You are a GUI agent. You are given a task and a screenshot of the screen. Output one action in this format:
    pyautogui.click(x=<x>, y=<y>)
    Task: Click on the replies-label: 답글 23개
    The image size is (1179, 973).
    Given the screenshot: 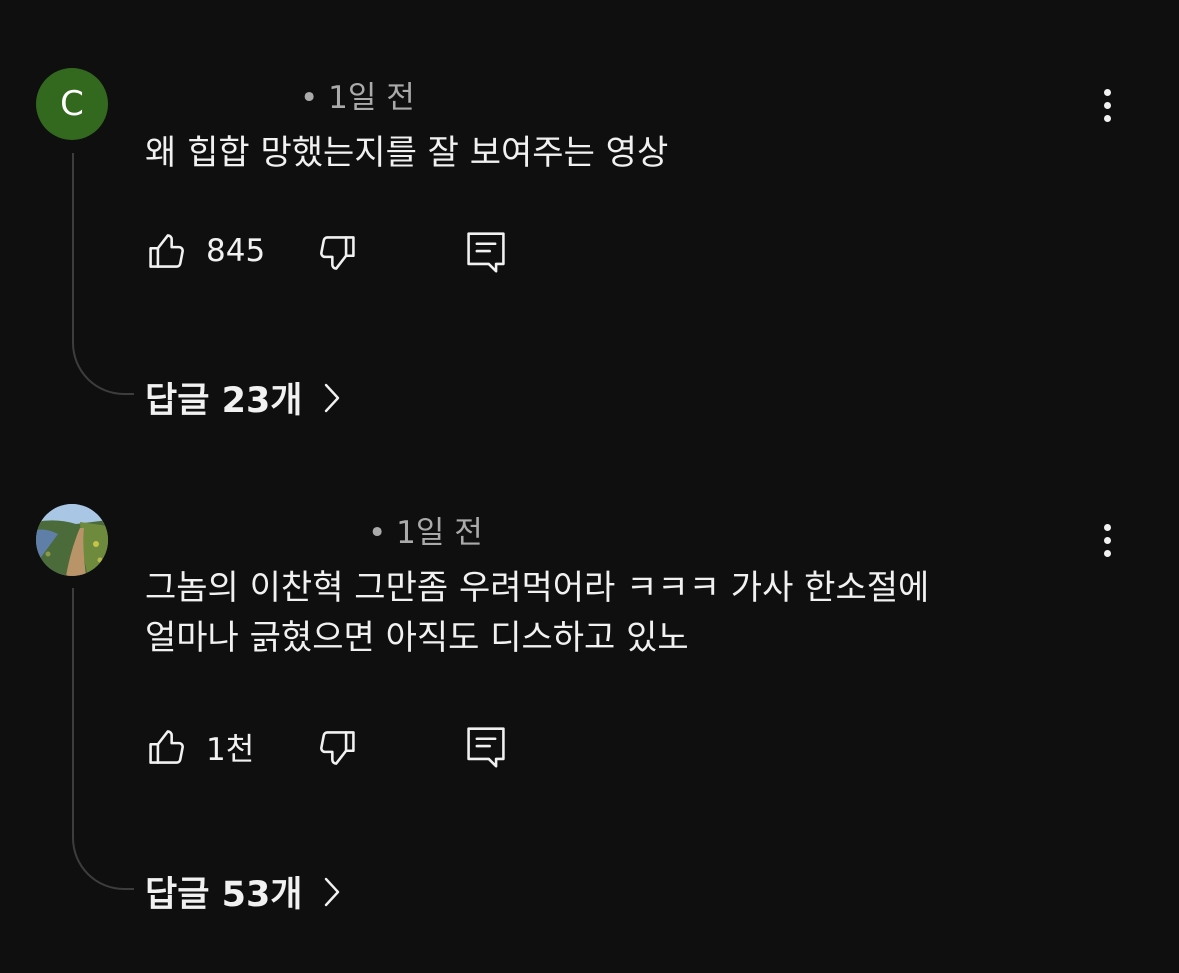 What is the action you would take?
    pyautogui.click(x=224, y=401)
    